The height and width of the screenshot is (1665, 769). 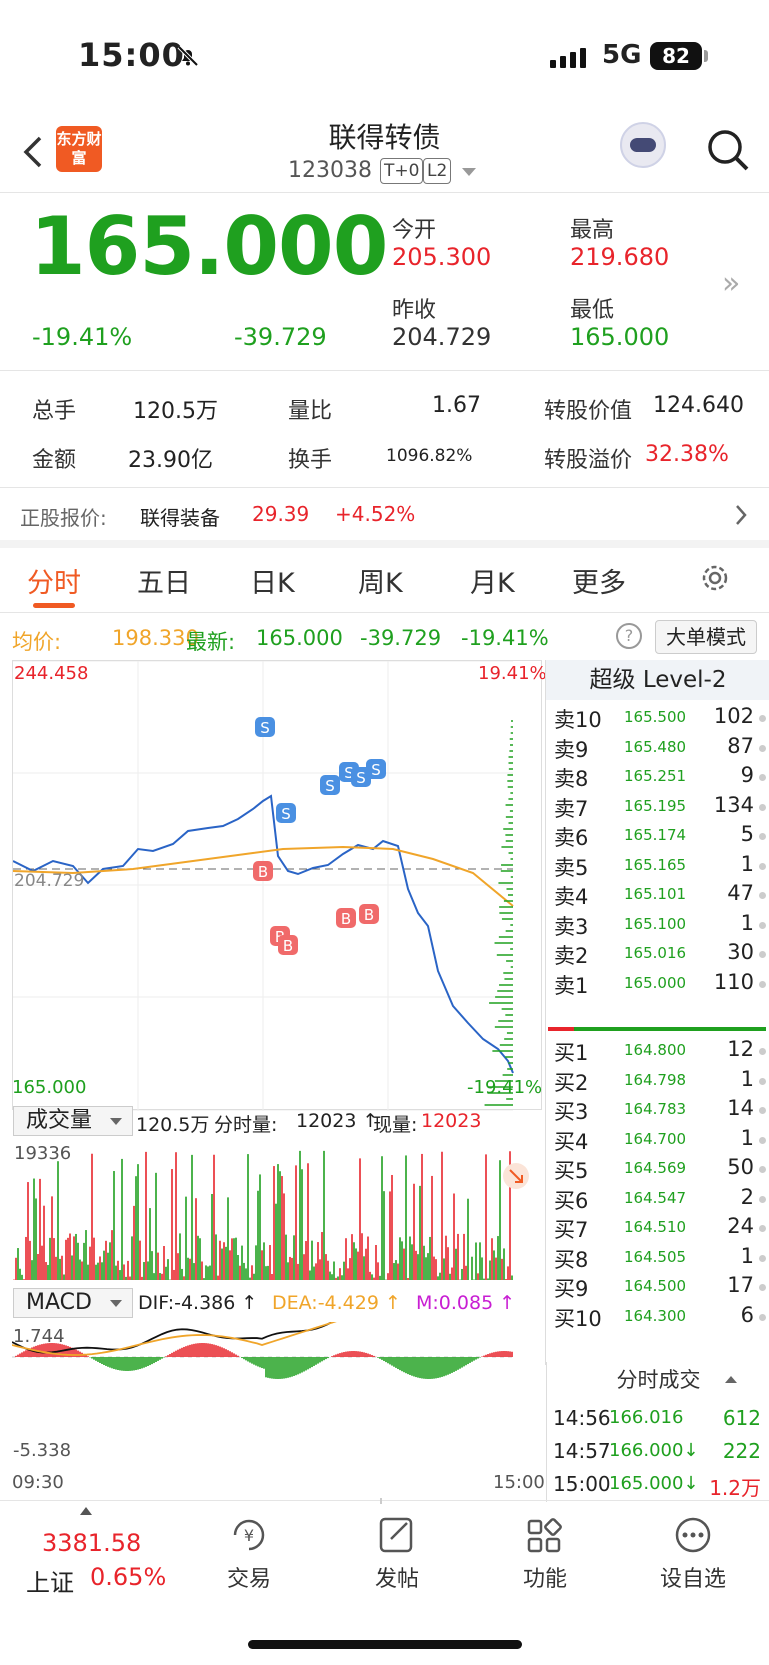 I want to click on tab-monthly-k: 月K, so click(x=492, y=580).